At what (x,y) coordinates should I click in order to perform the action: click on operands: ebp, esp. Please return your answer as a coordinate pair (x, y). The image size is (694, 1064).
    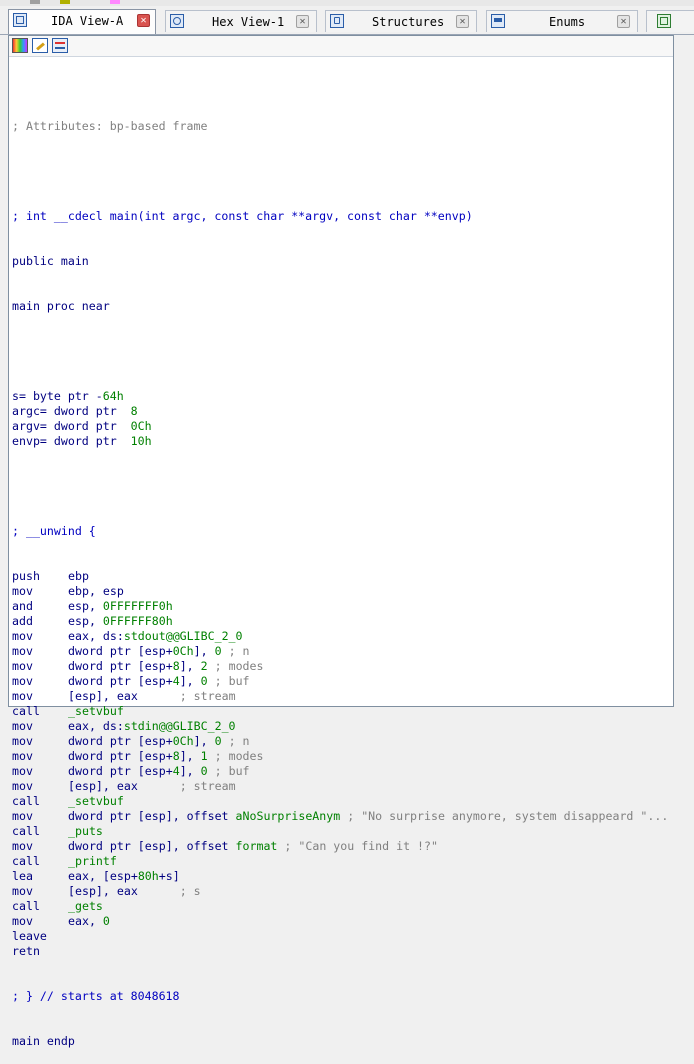
    Looking at the image, I should click on (96, 591).